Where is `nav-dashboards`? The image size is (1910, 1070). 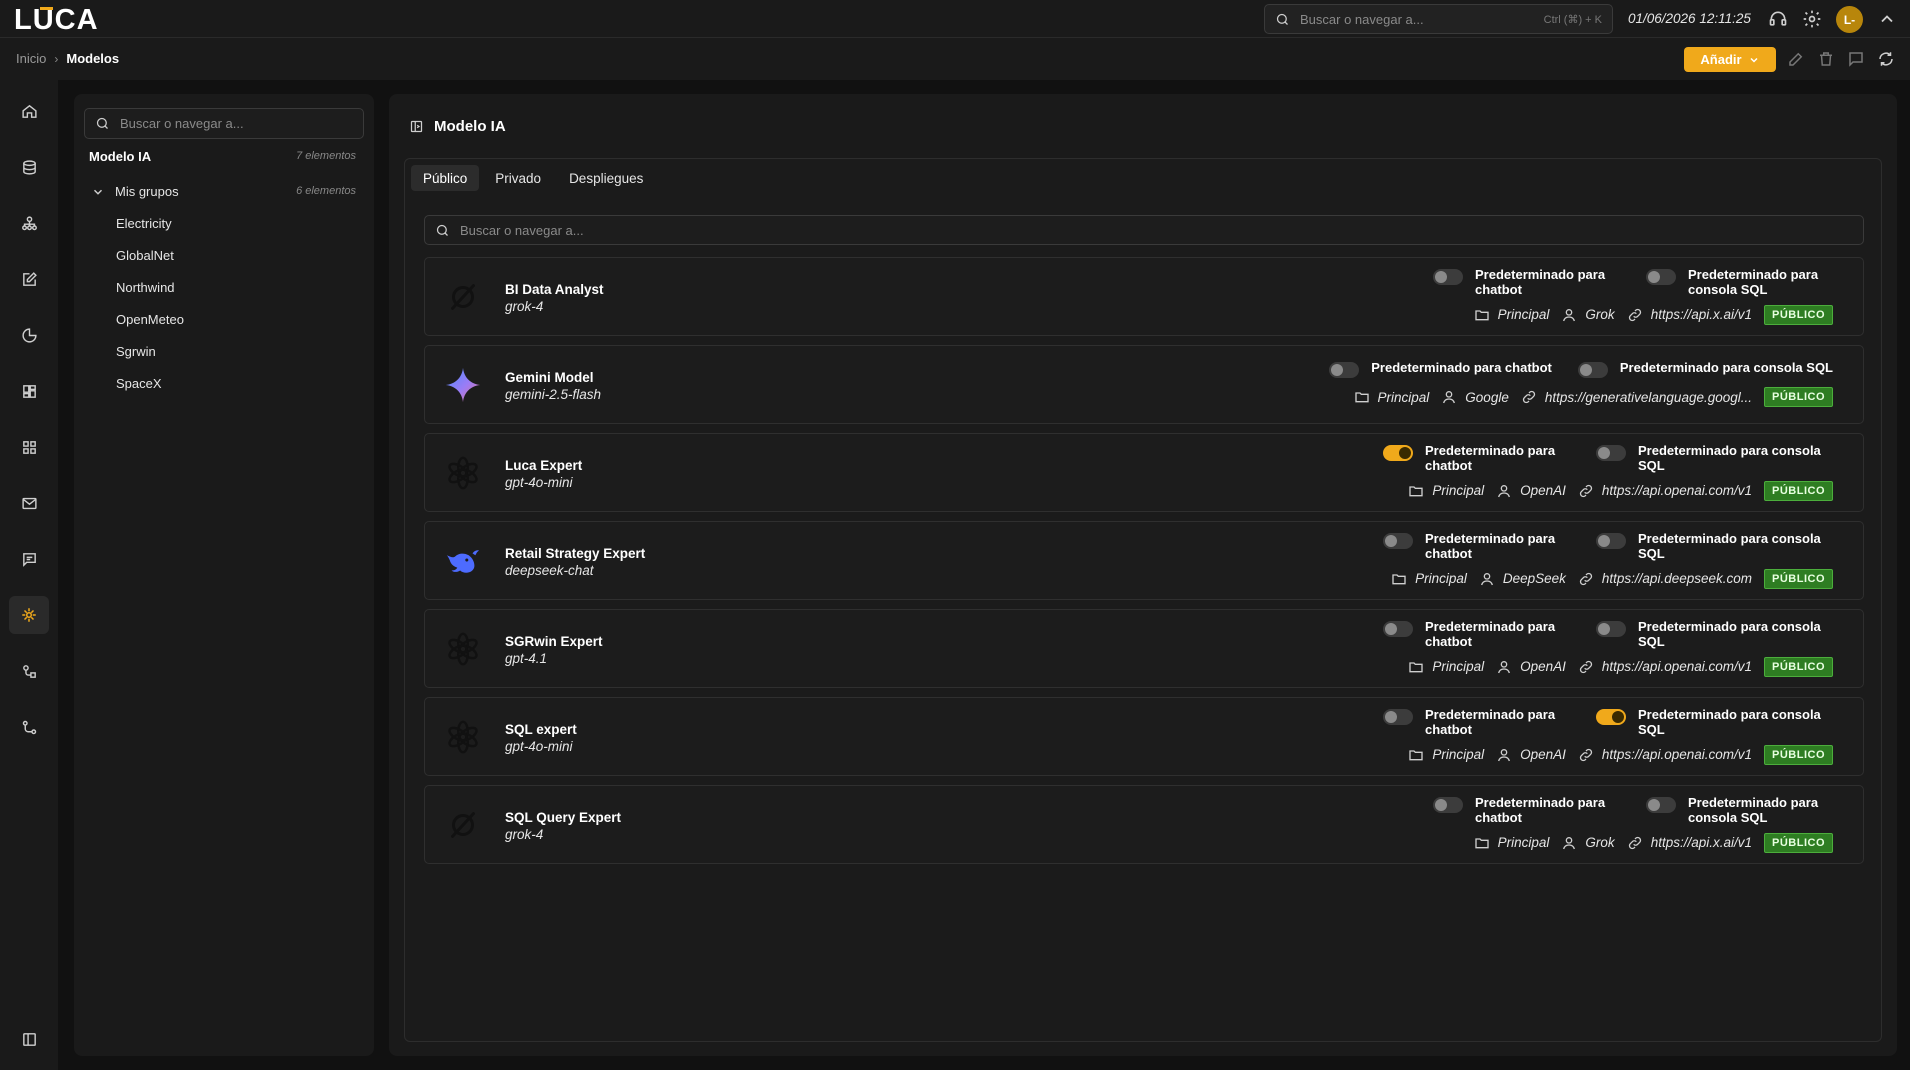
nav-dashboards is located at coordinates (29, 391).